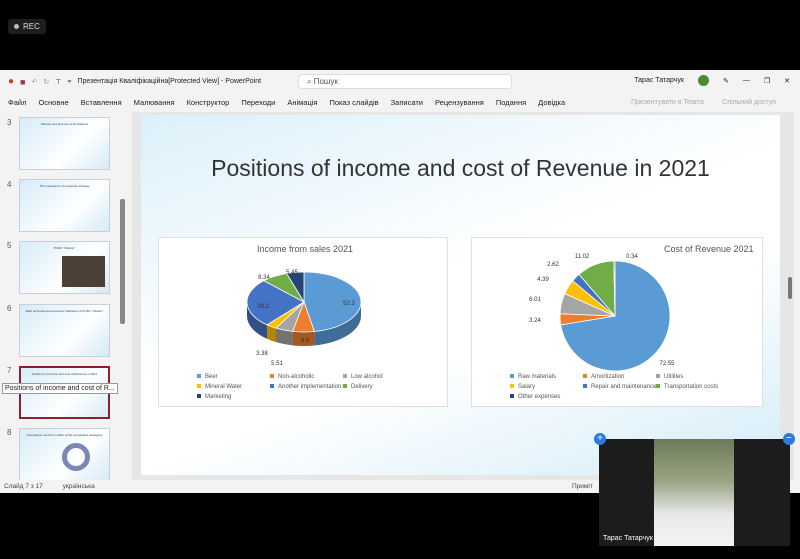  Describe the element at coordinates (349, 304) in the screenshot. I see `data-label: 52.2` at that location.